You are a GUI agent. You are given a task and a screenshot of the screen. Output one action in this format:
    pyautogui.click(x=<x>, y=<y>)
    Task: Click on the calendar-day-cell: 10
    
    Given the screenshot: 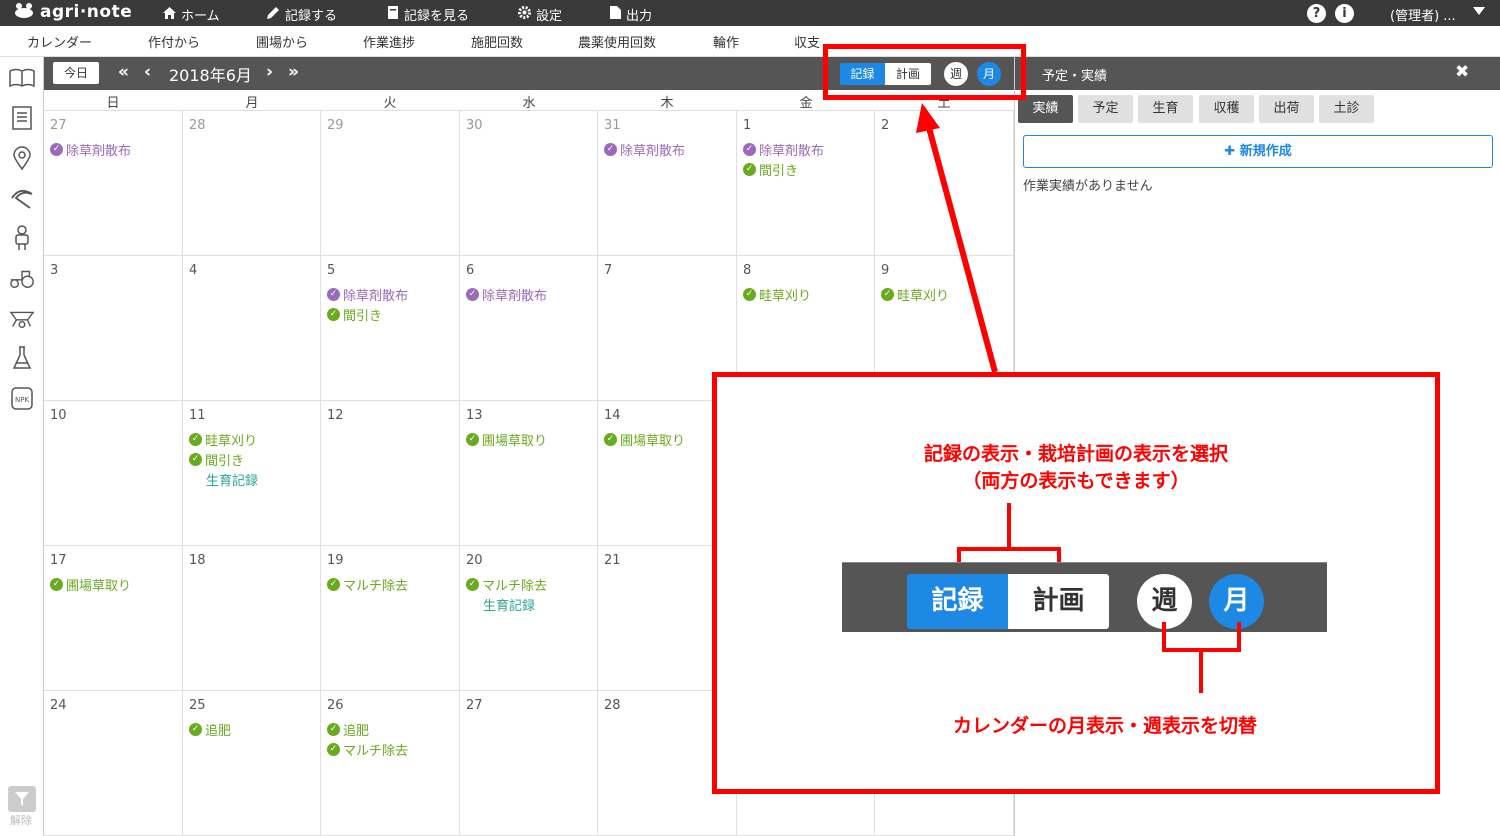 What is the action you would take?
    pyautogui.click(x=113, y=473)
    